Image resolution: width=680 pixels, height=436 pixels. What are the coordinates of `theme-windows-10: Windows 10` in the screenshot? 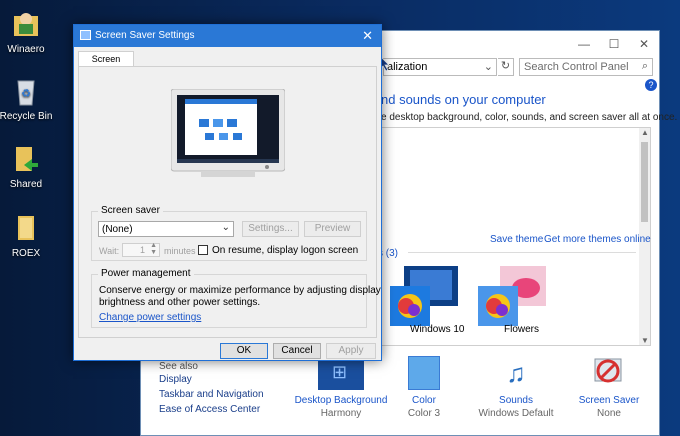 It's located at (430, 306).